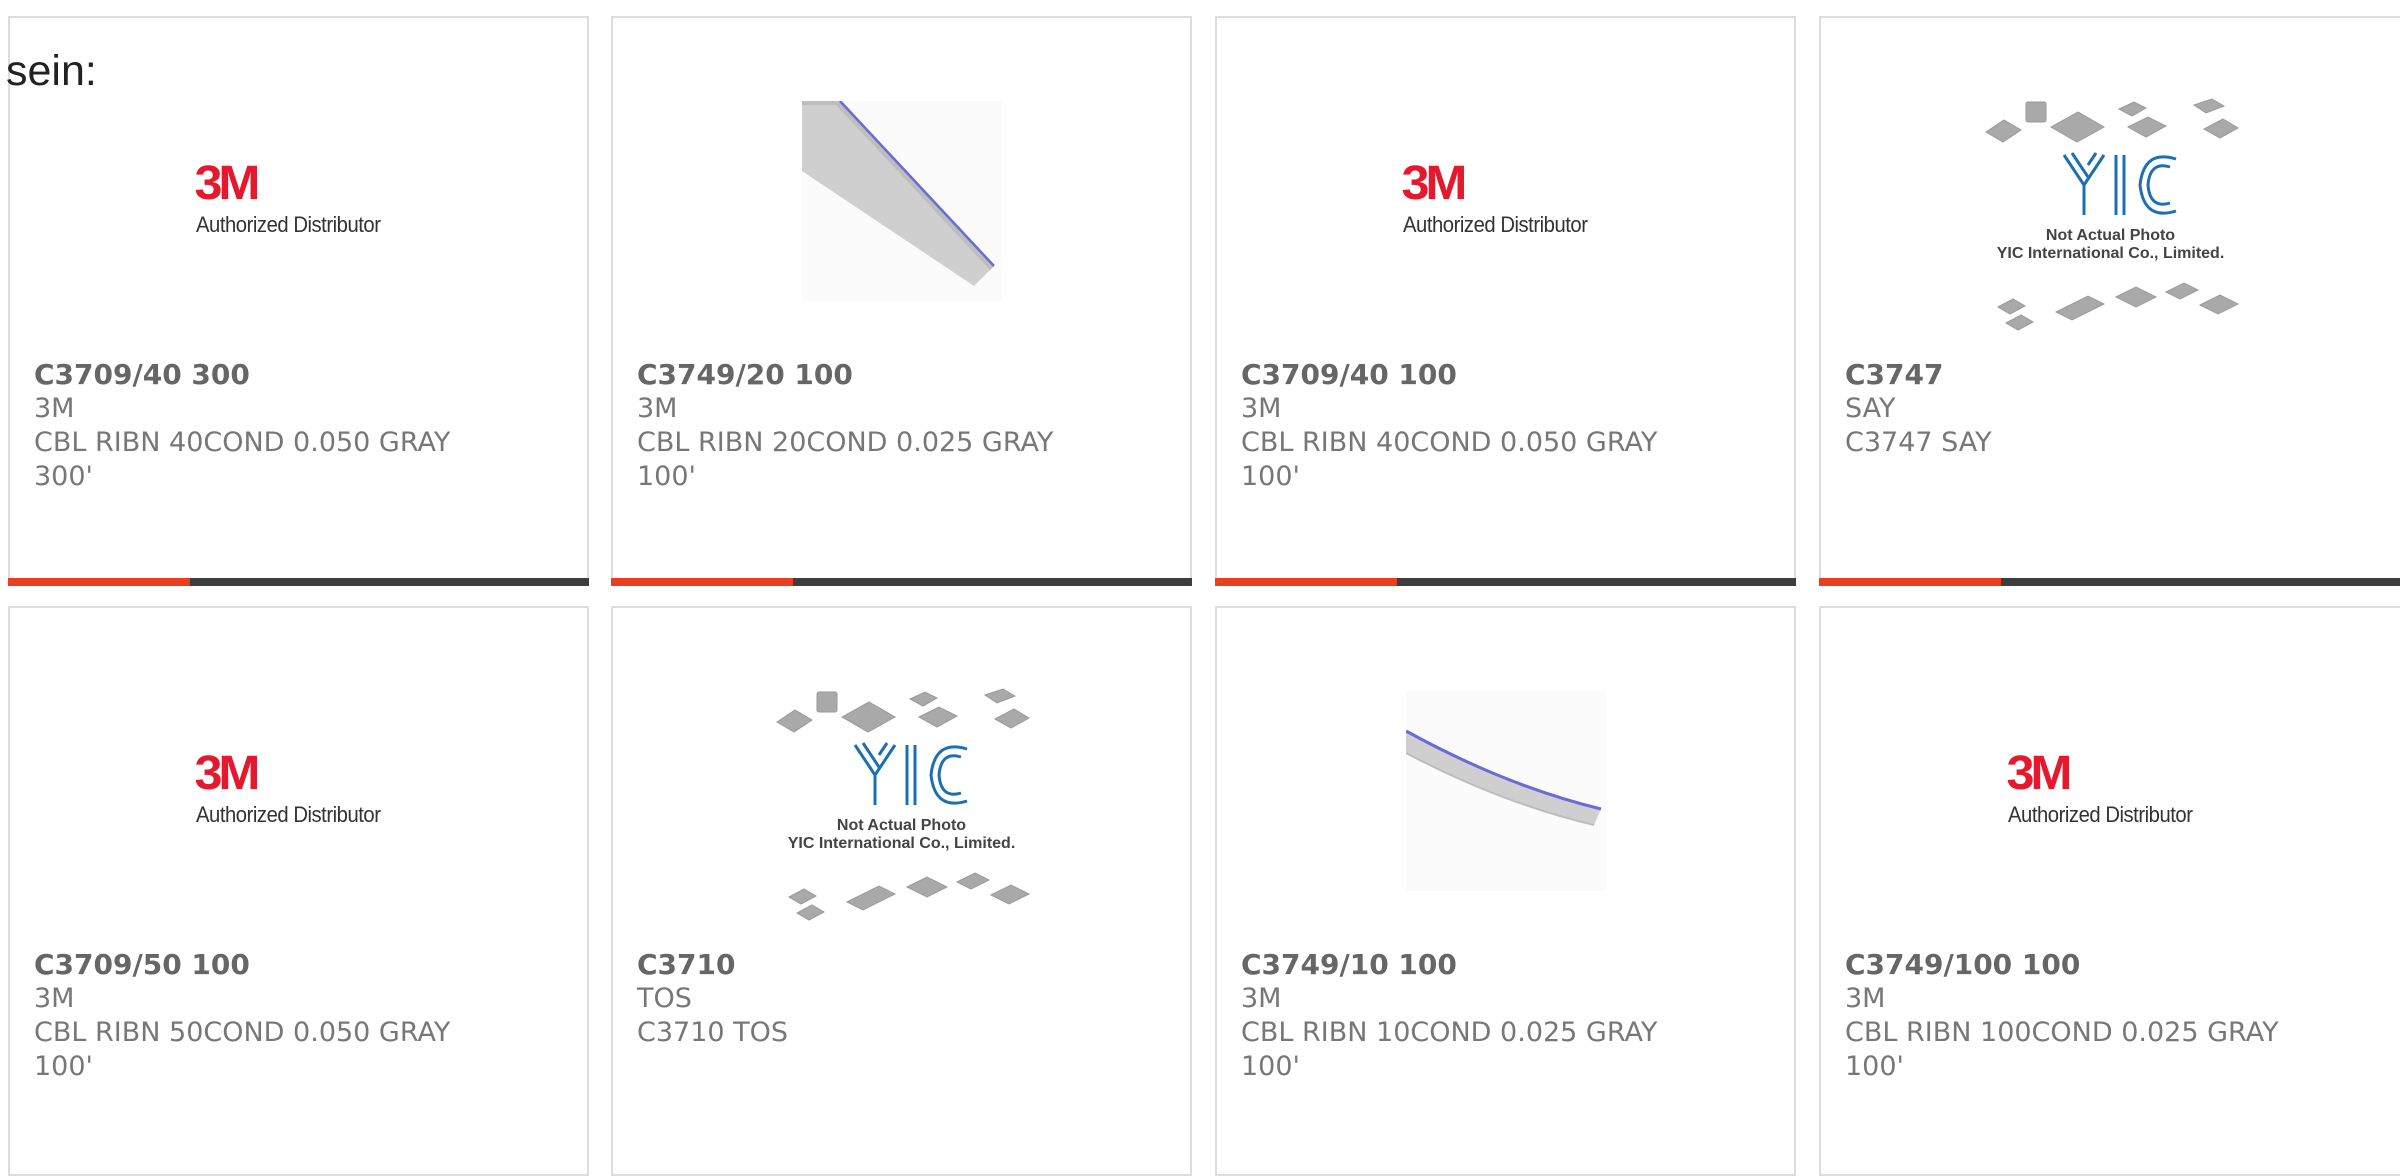  I want to click on description-length: 300', so click(63, 476).